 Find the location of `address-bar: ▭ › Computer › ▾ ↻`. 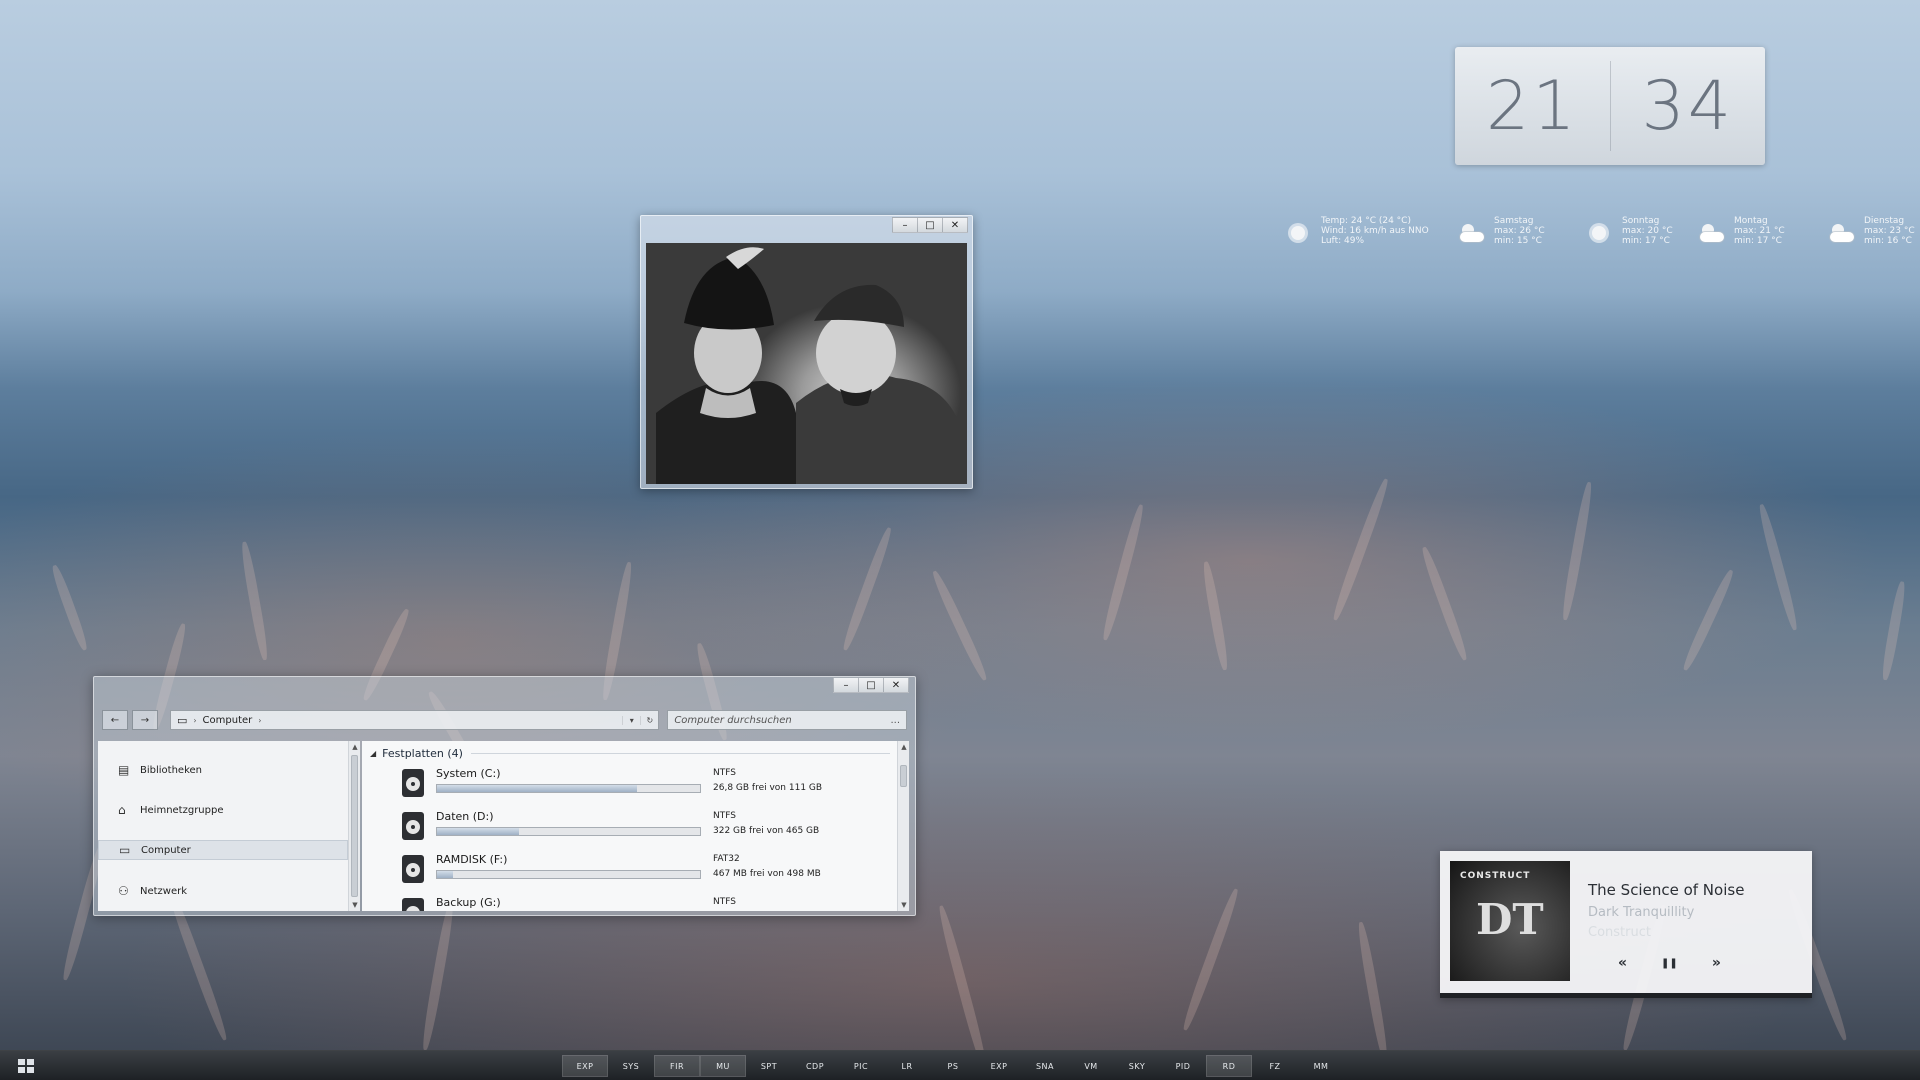

address-bar: ▭ › Computer › ▾ ↻ is located at coordinates (414, 720).